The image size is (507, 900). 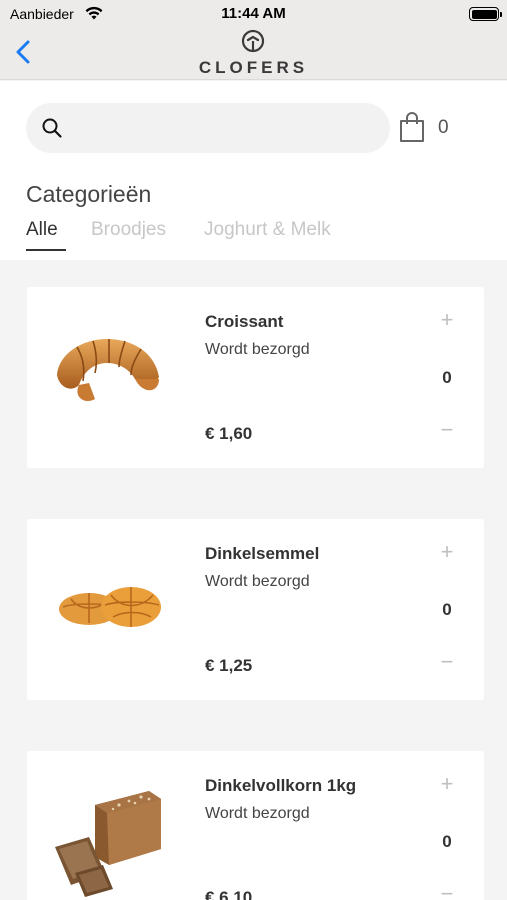 I want to click on cart-button: 0, so click(x=428, y=128).